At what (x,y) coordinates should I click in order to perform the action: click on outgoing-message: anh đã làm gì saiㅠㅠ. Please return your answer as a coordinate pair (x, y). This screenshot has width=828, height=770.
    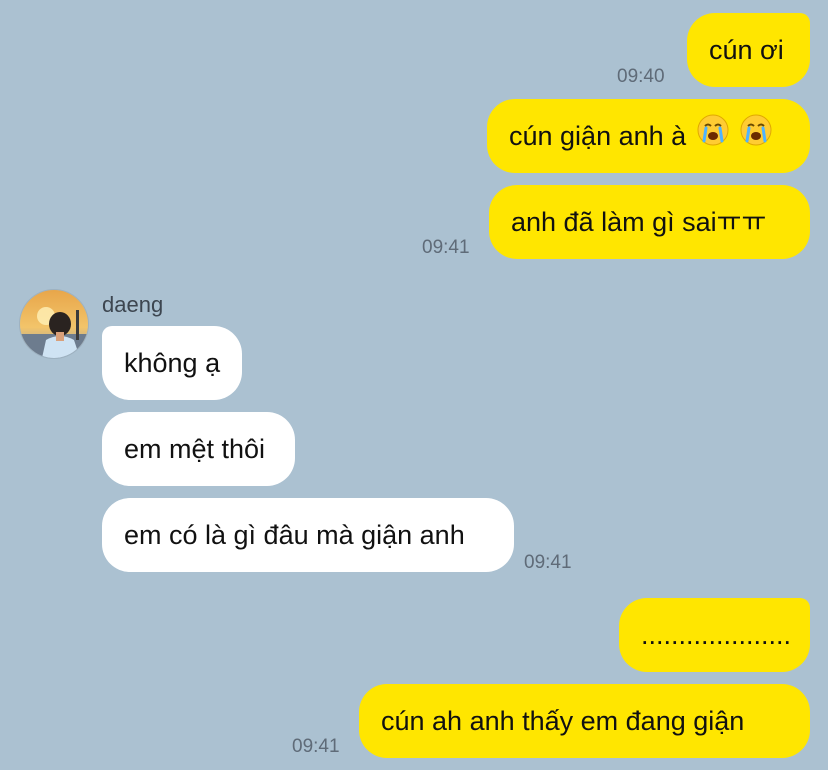
    Looking at the image, I should click on (649, 222).